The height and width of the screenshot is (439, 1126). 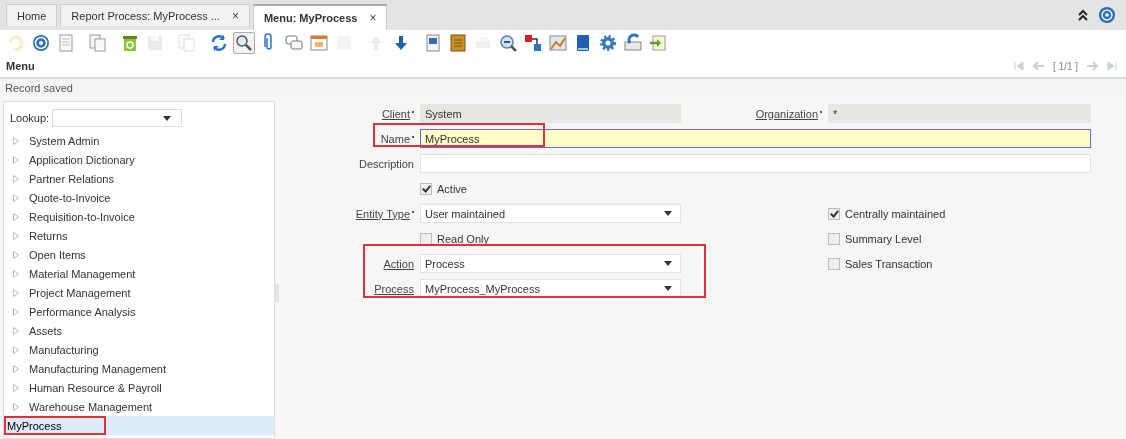 I want to click on field-label: Action, so click(x=398, y=263).